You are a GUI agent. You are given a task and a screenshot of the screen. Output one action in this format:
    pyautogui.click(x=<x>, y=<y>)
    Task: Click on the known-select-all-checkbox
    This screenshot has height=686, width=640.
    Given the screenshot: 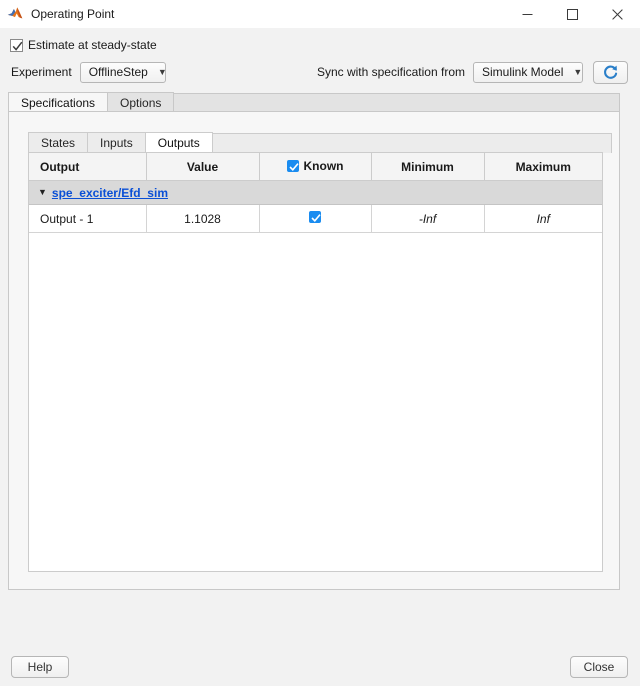 What is the action you would take?
    pyautogui.click(x=292, y=165)
    